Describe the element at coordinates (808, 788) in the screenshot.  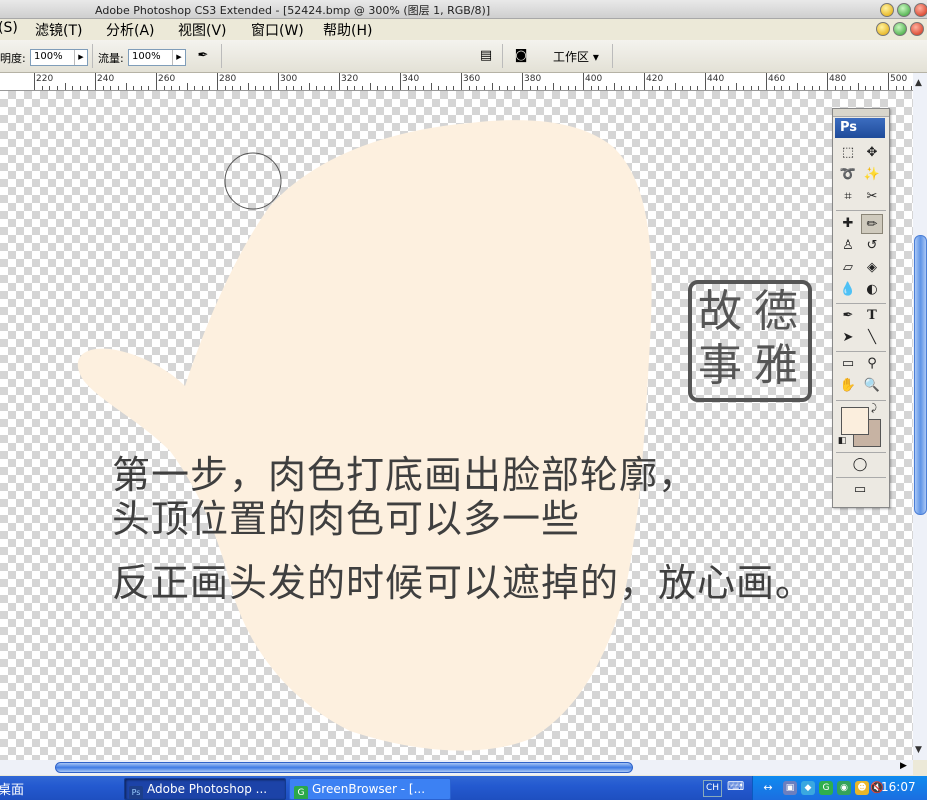
I see `tray-app-icon: ◆` at that location.